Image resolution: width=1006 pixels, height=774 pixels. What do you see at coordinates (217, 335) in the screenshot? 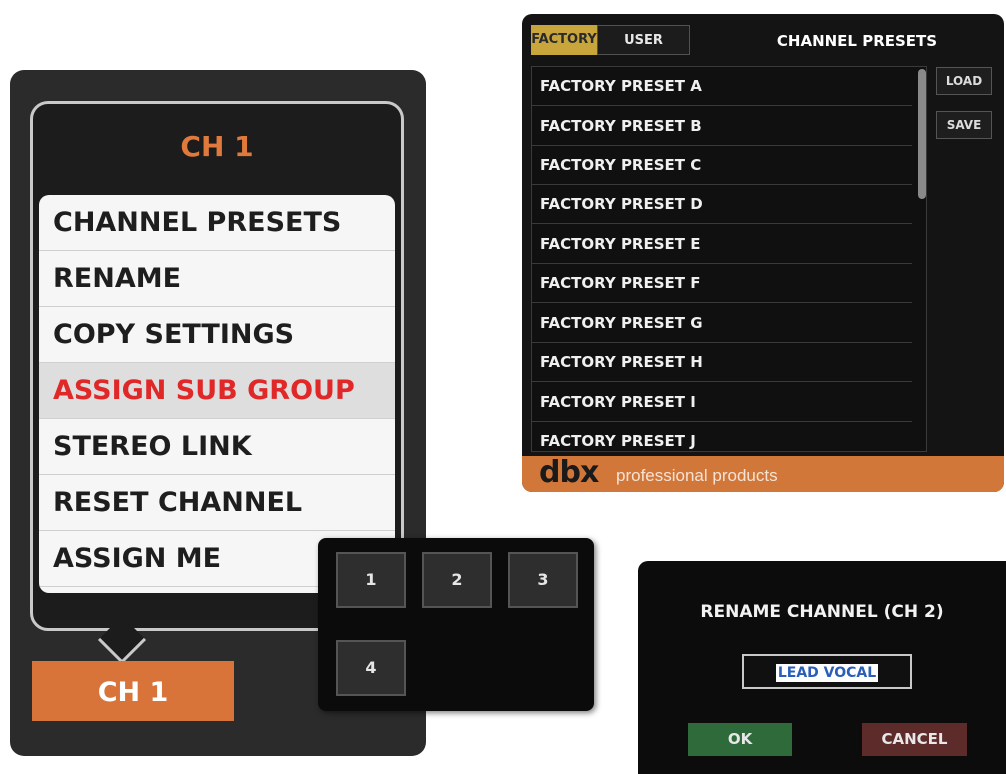
I see `menu-item-copy-settings: COPY SETTINGS` at bounding box center [217, 335].